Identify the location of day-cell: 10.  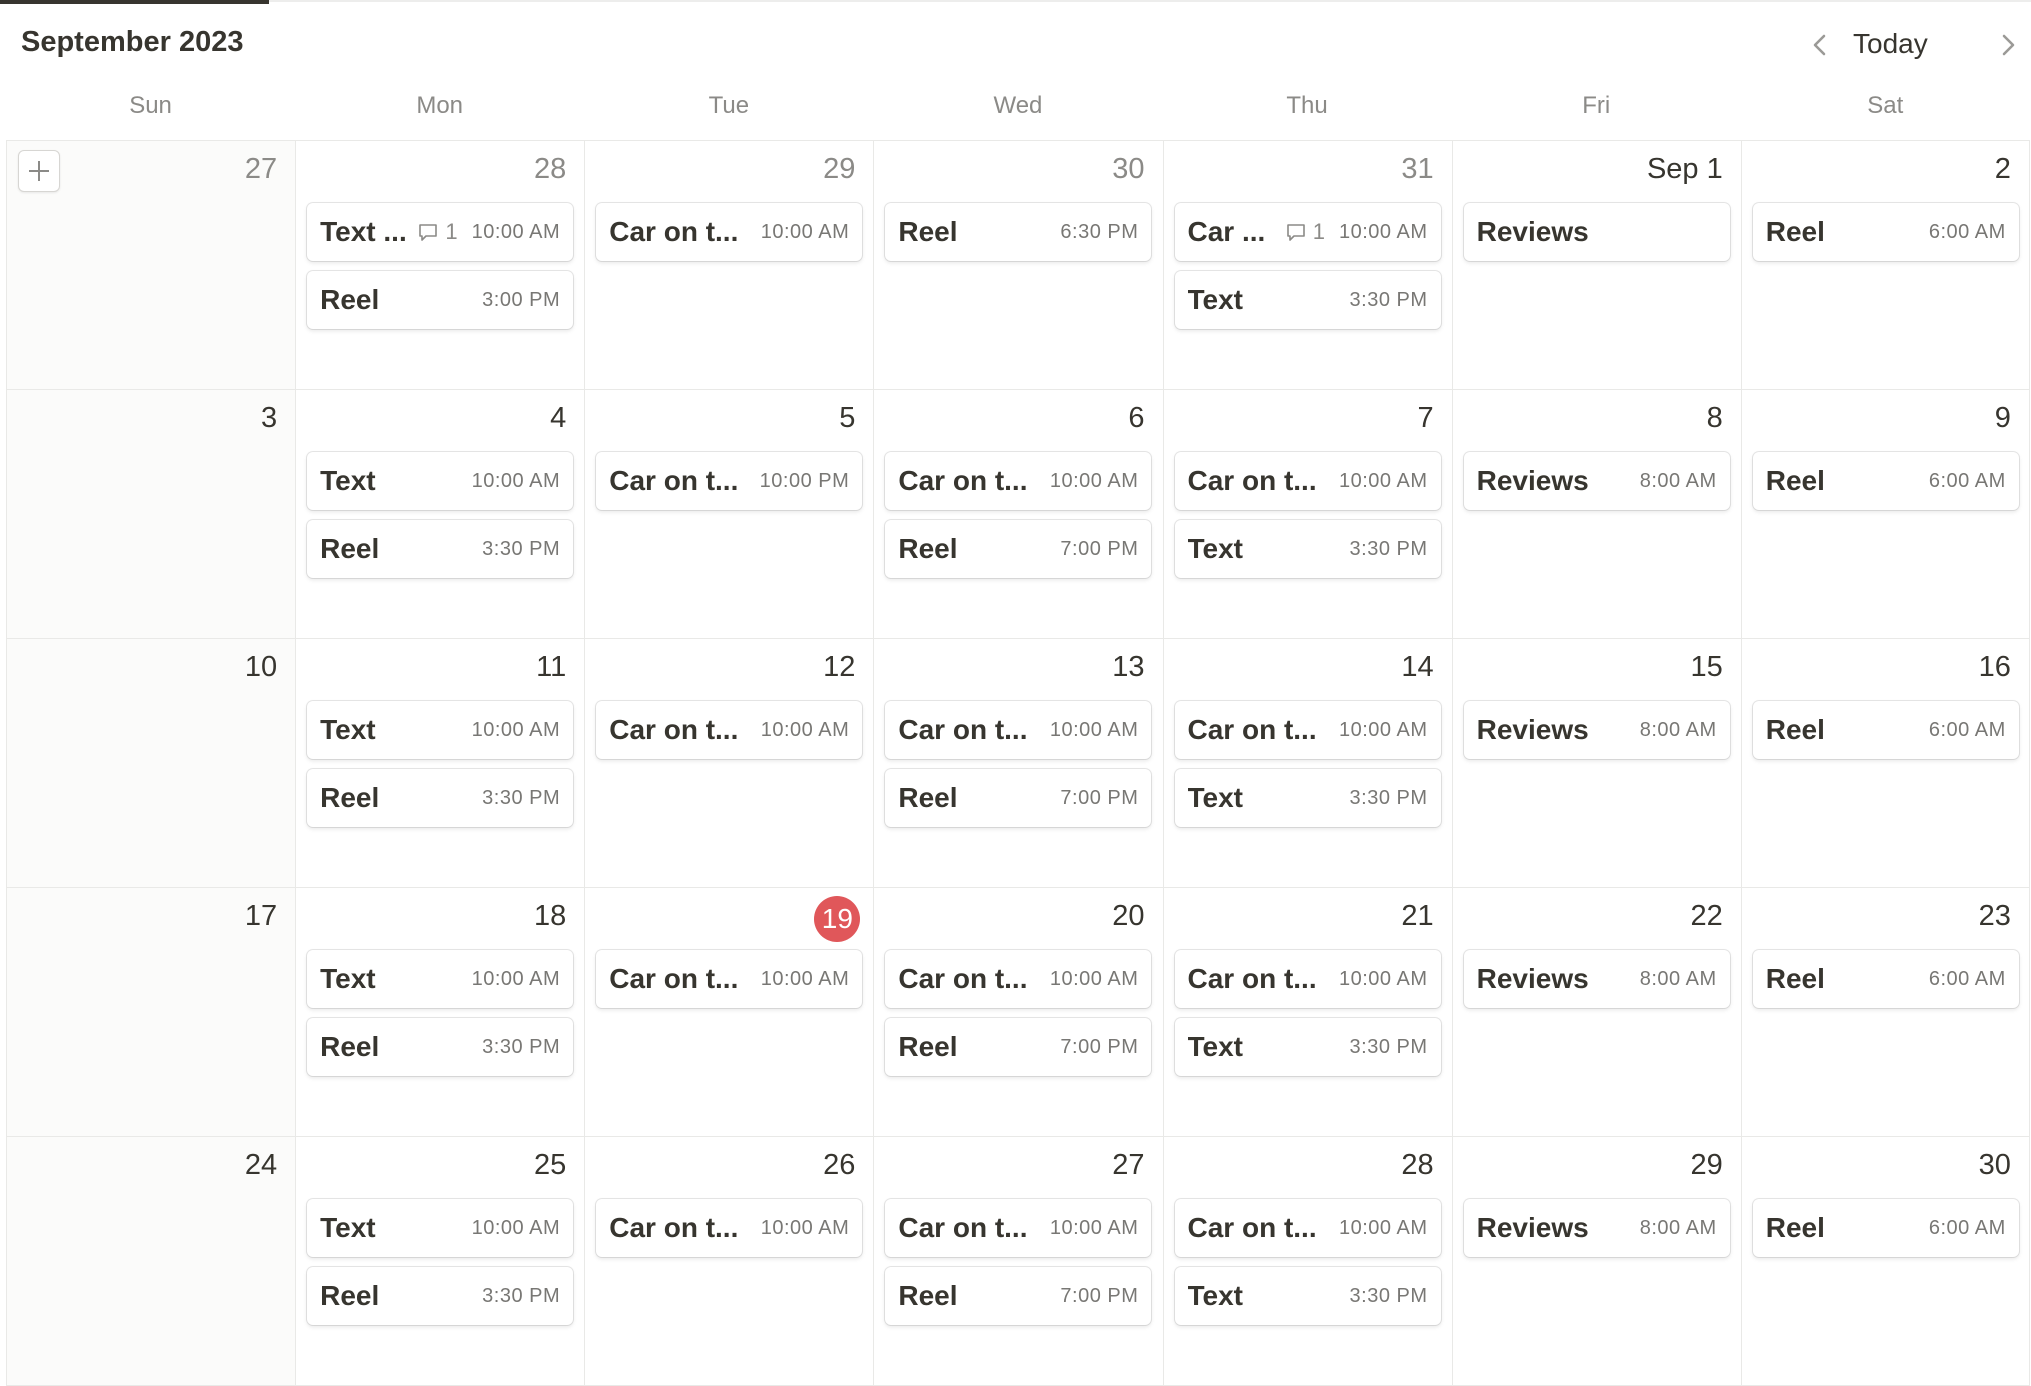
(151, 763).